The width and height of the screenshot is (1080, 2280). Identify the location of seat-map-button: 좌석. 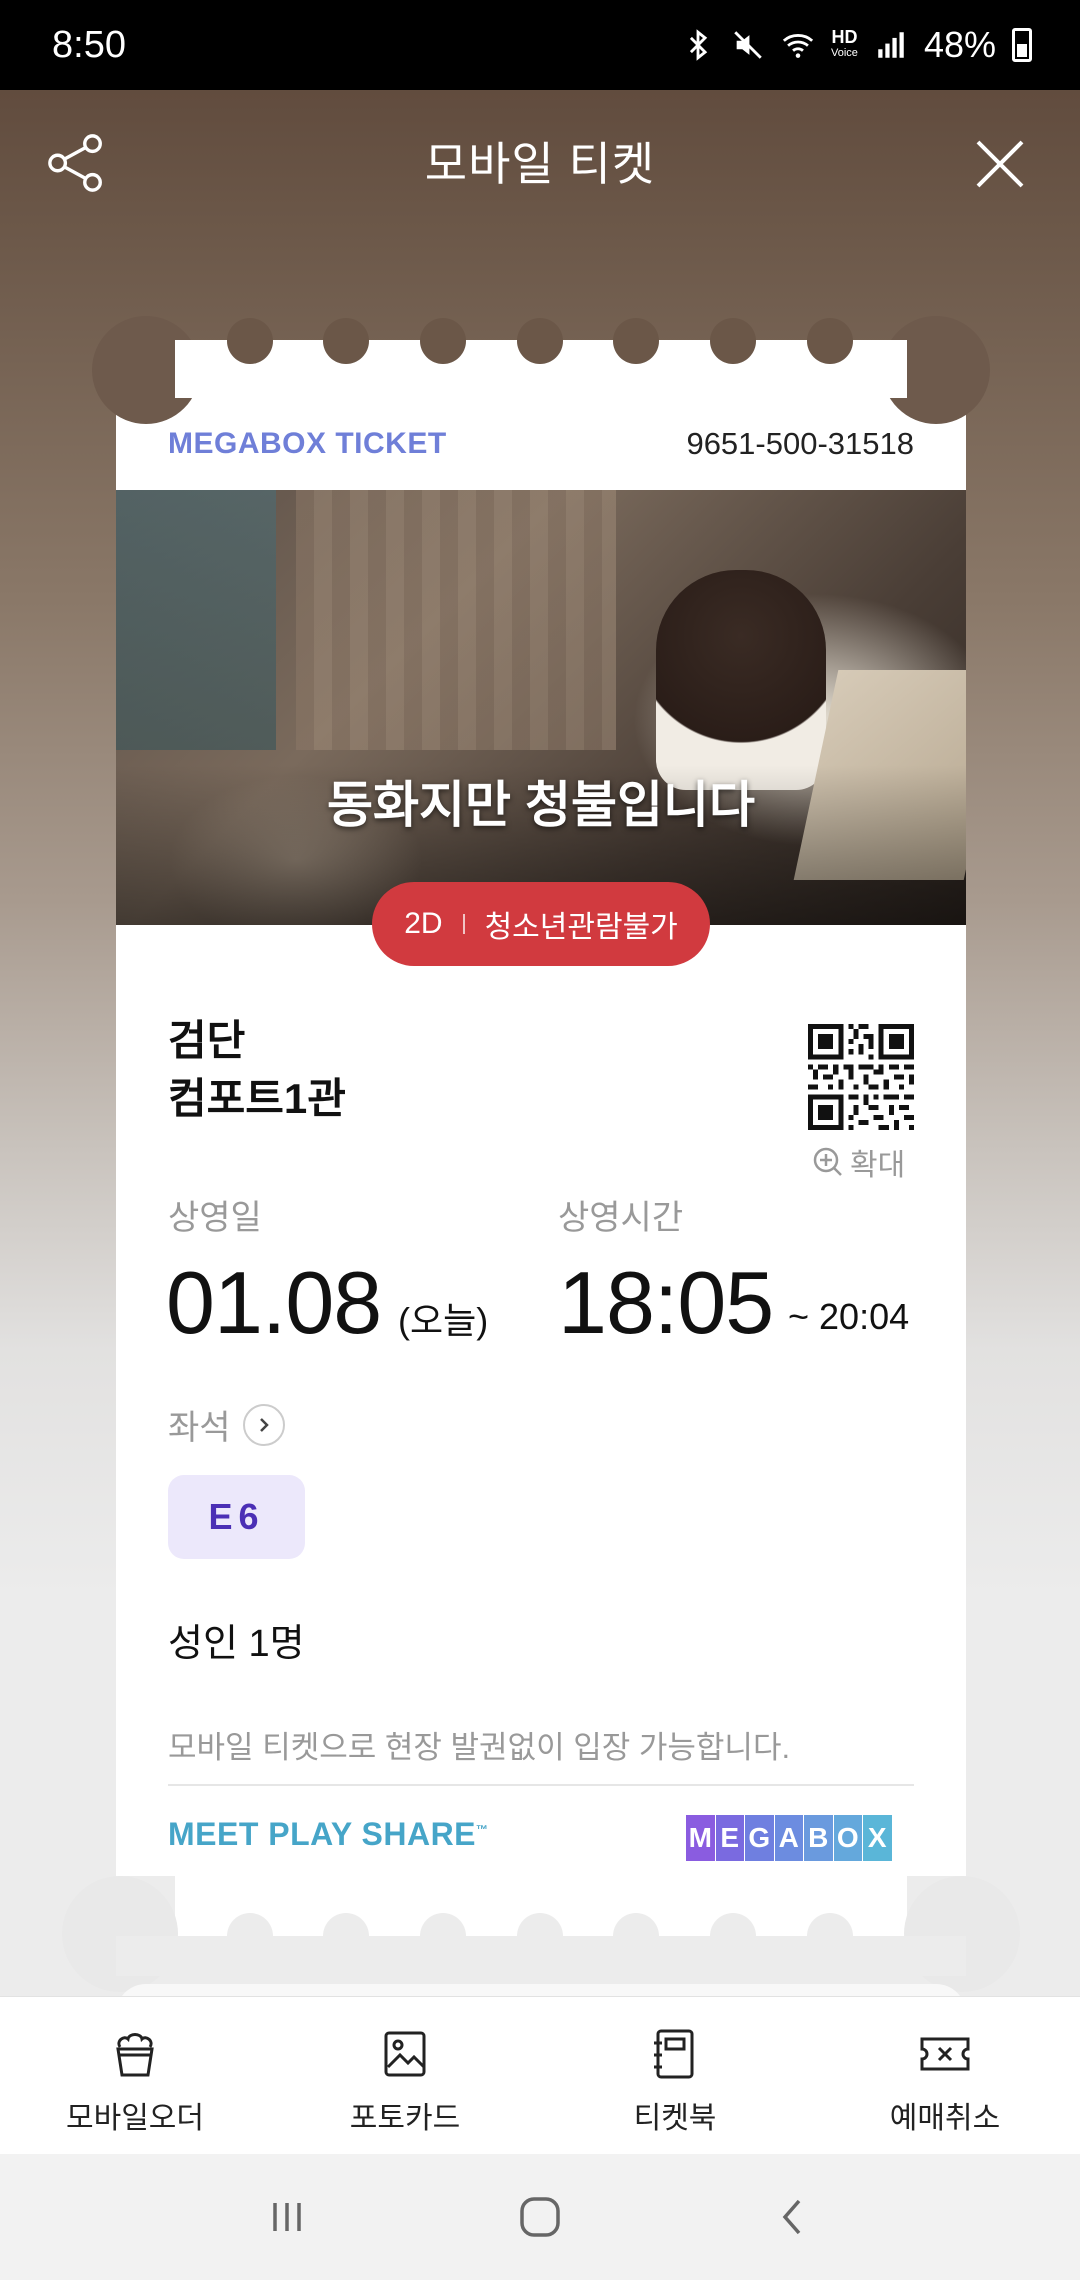
(226, 1424).